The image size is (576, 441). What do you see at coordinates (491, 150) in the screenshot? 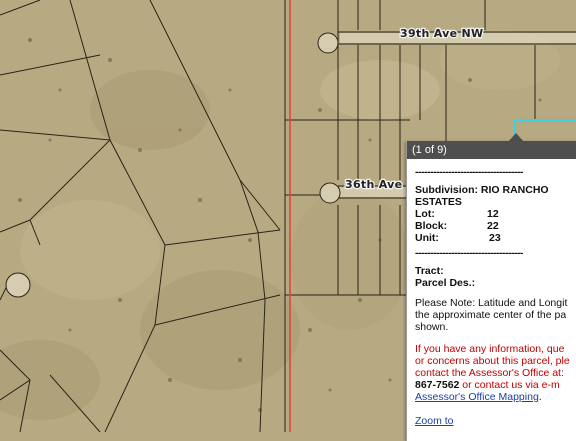
I see `popup-header: (1 of 9)` at bounding box center [491, 150].